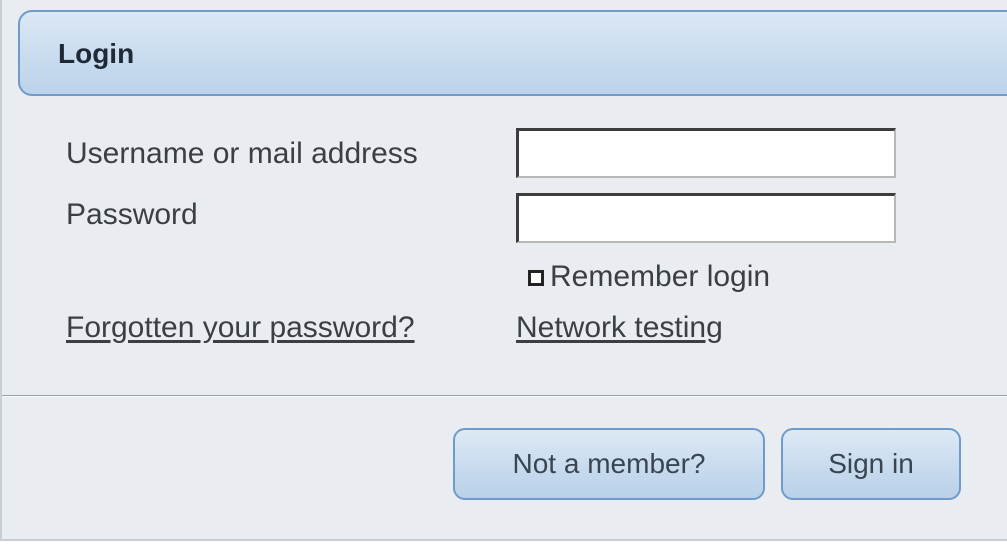 This screenshot has height=545, width=1007. I want to click on remember-login-checkbox: Remember login, so click(649, 277).